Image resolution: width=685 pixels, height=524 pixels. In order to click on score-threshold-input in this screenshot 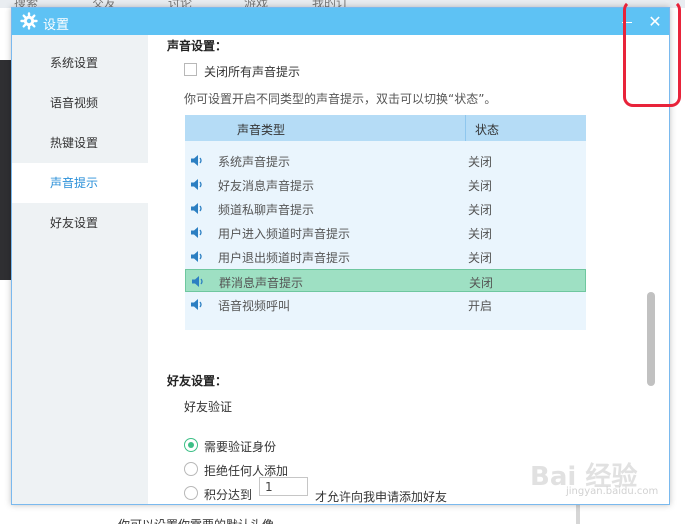, I will do `click(283, 486)`.